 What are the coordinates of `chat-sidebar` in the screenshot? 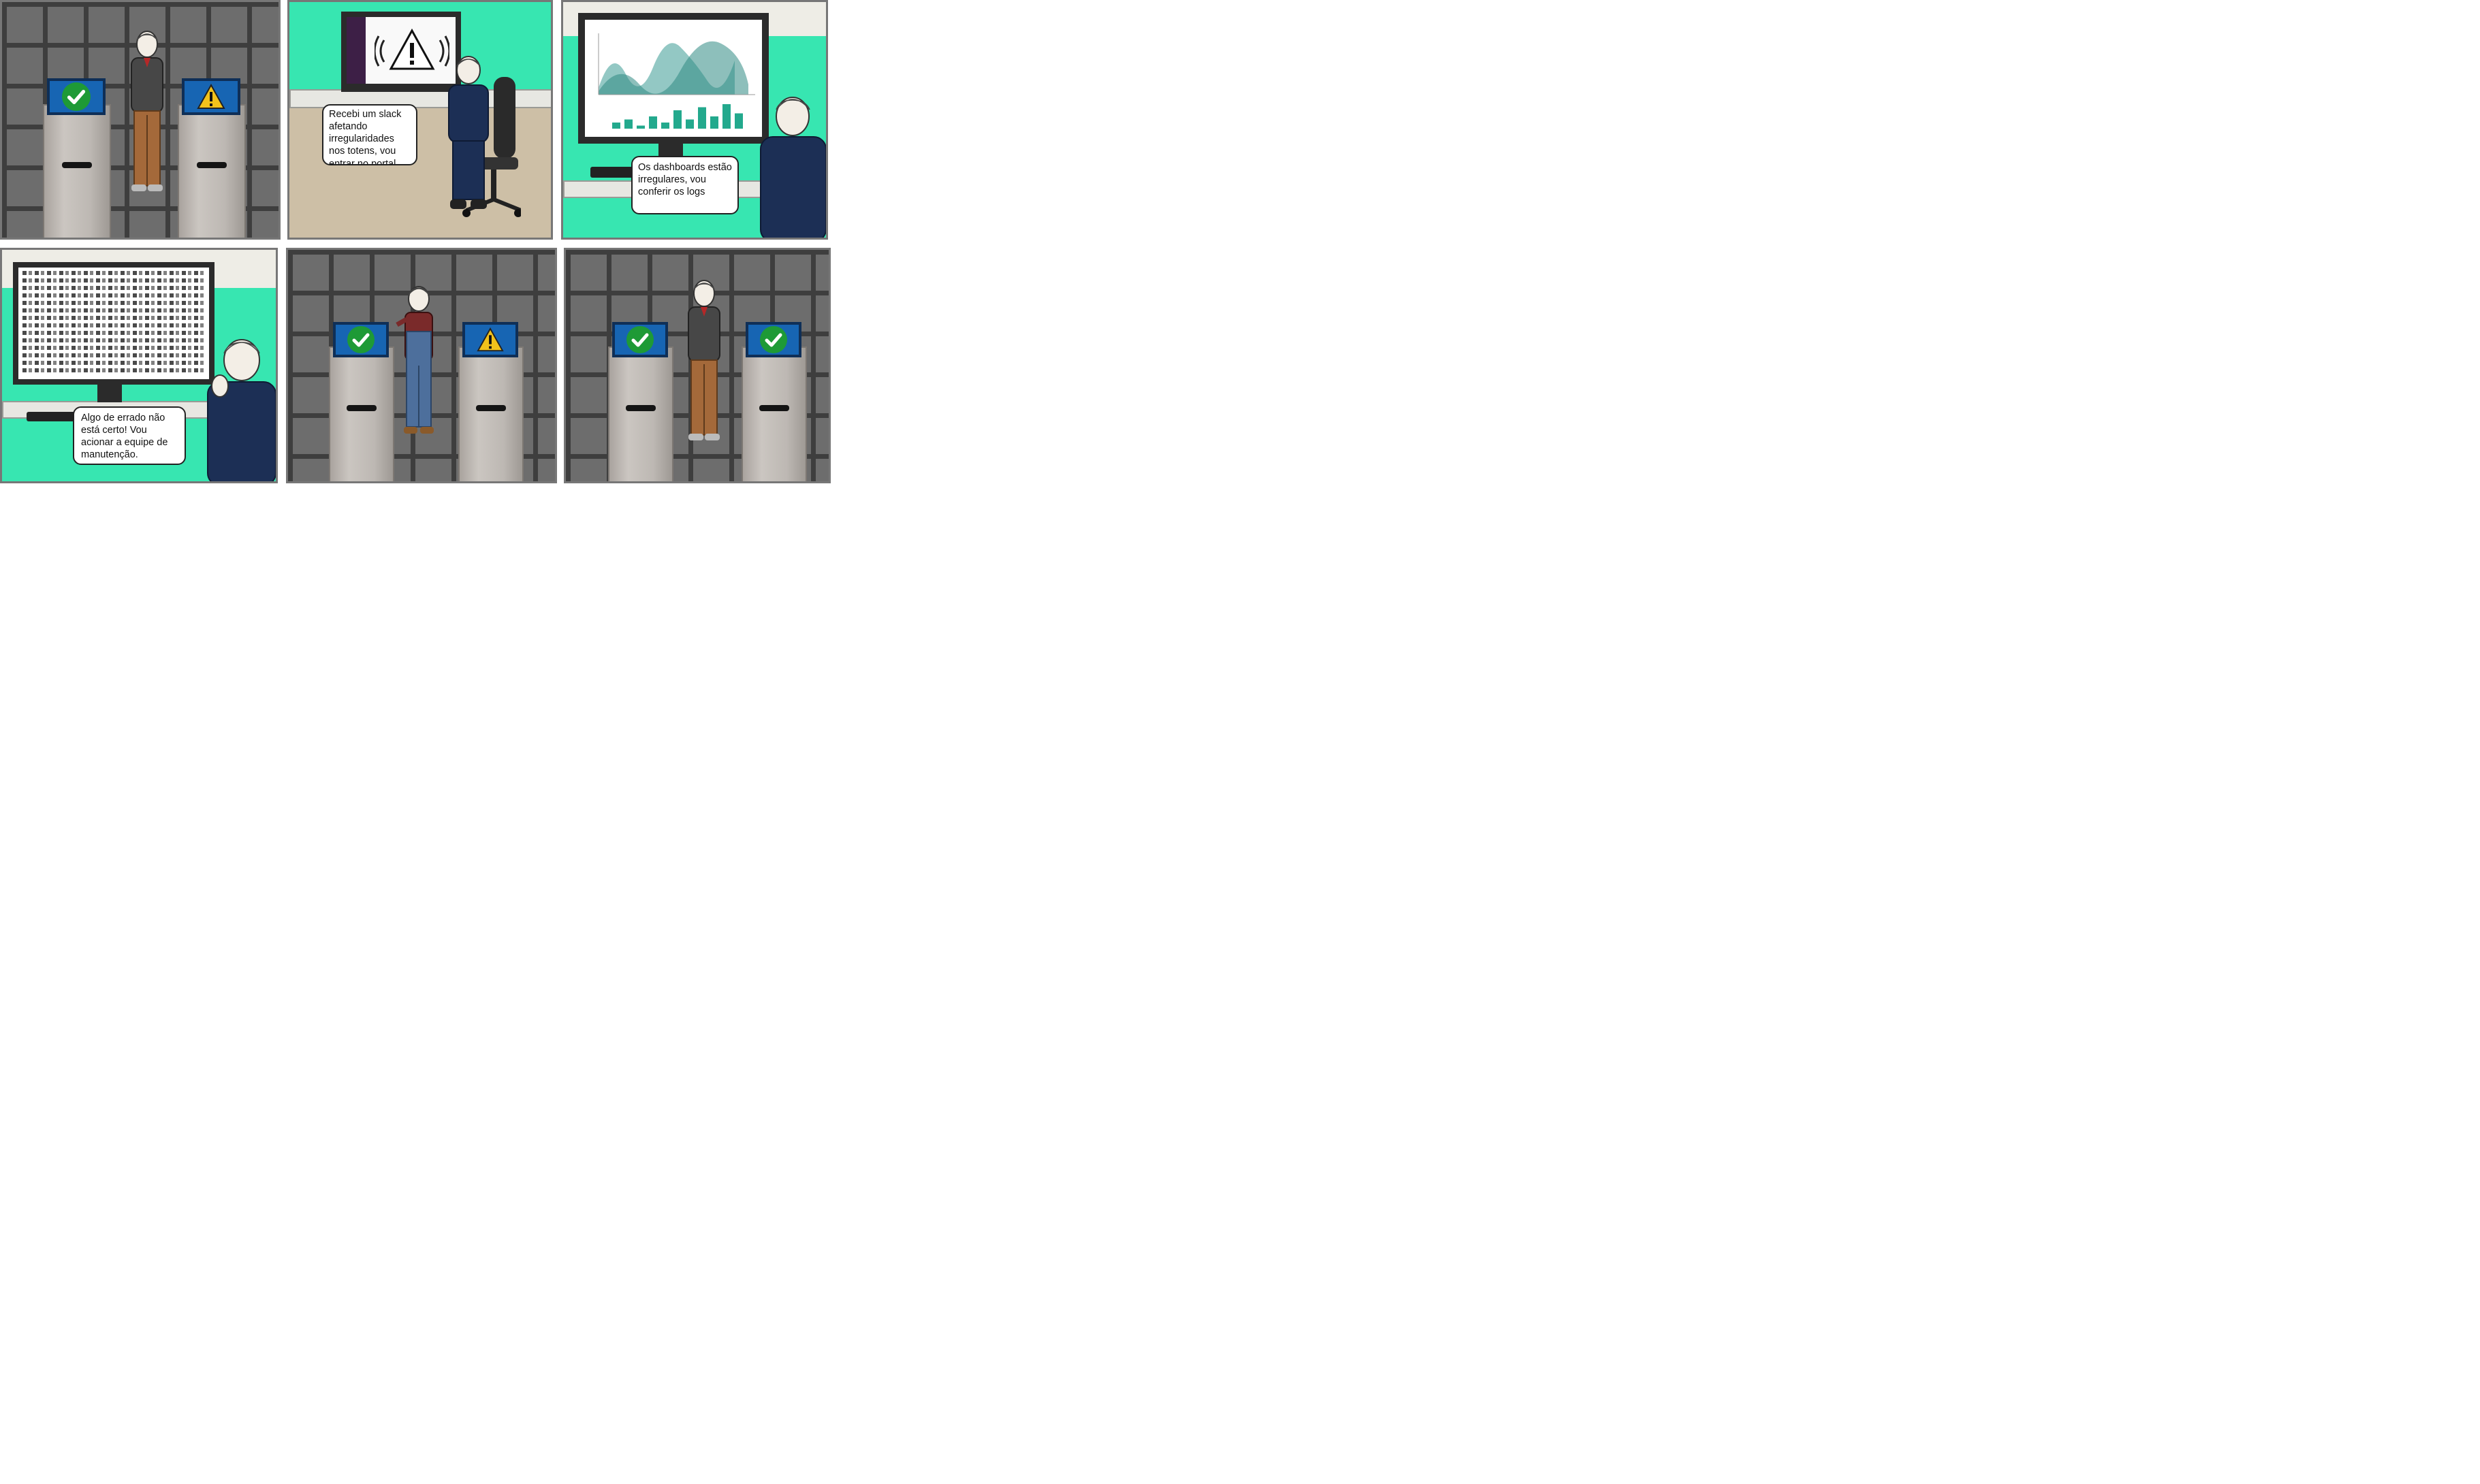 It's located at (356, 50).